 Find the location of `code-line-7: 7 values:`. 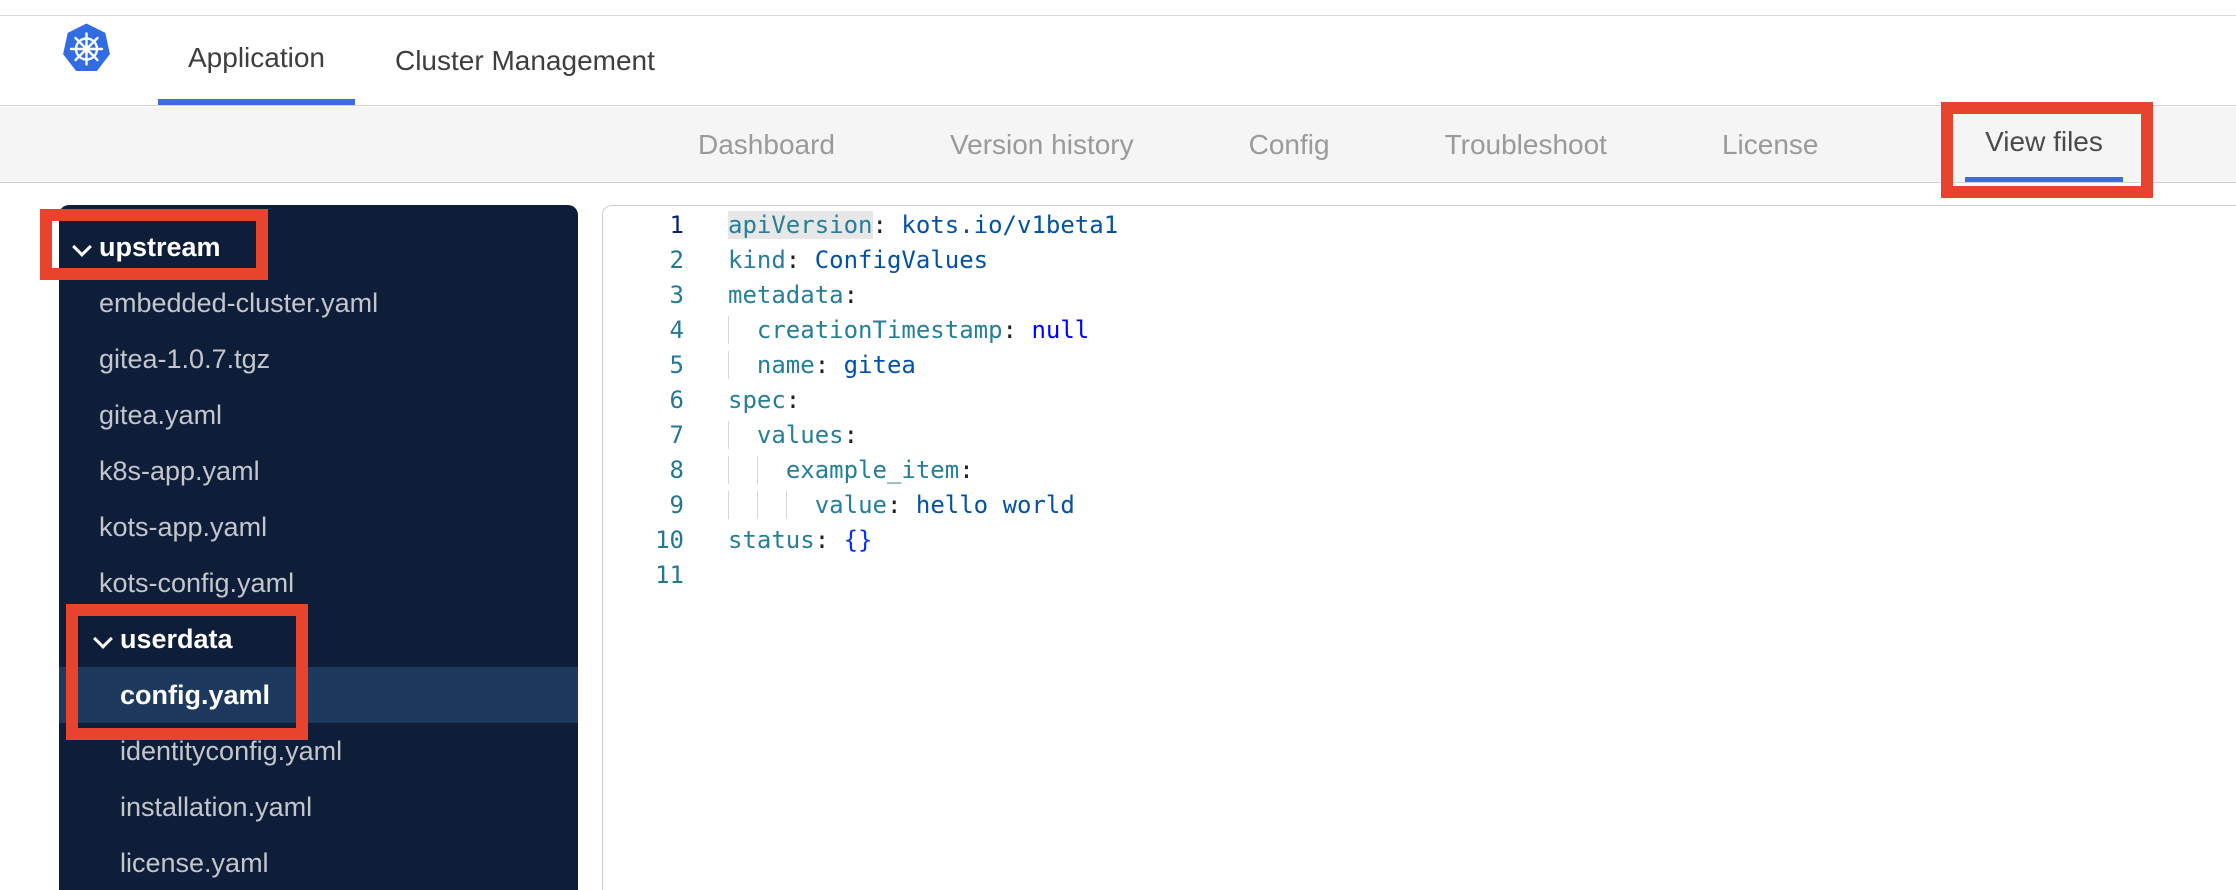

code-line-7: 7 values: is located at coordinates (1419, 435).